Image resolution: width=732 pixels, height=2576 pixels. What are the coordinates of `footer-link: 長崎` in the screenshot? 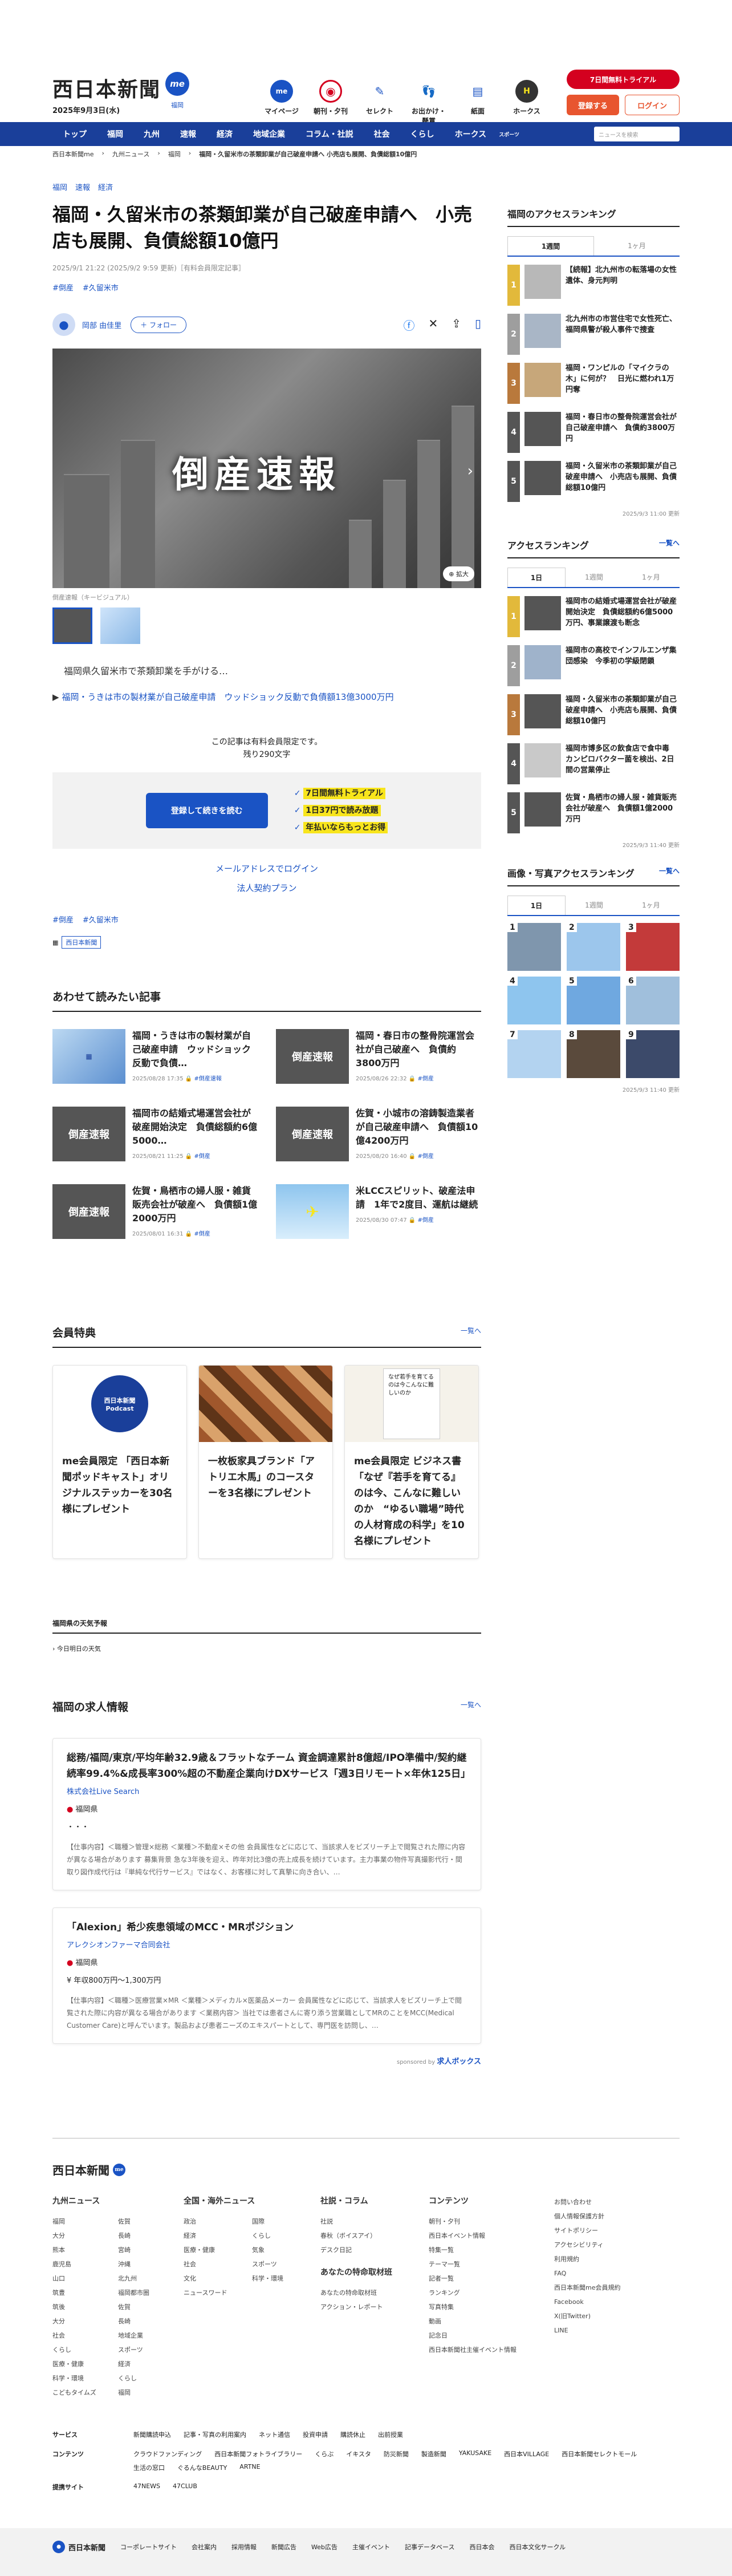 It's located at (151, 2321).